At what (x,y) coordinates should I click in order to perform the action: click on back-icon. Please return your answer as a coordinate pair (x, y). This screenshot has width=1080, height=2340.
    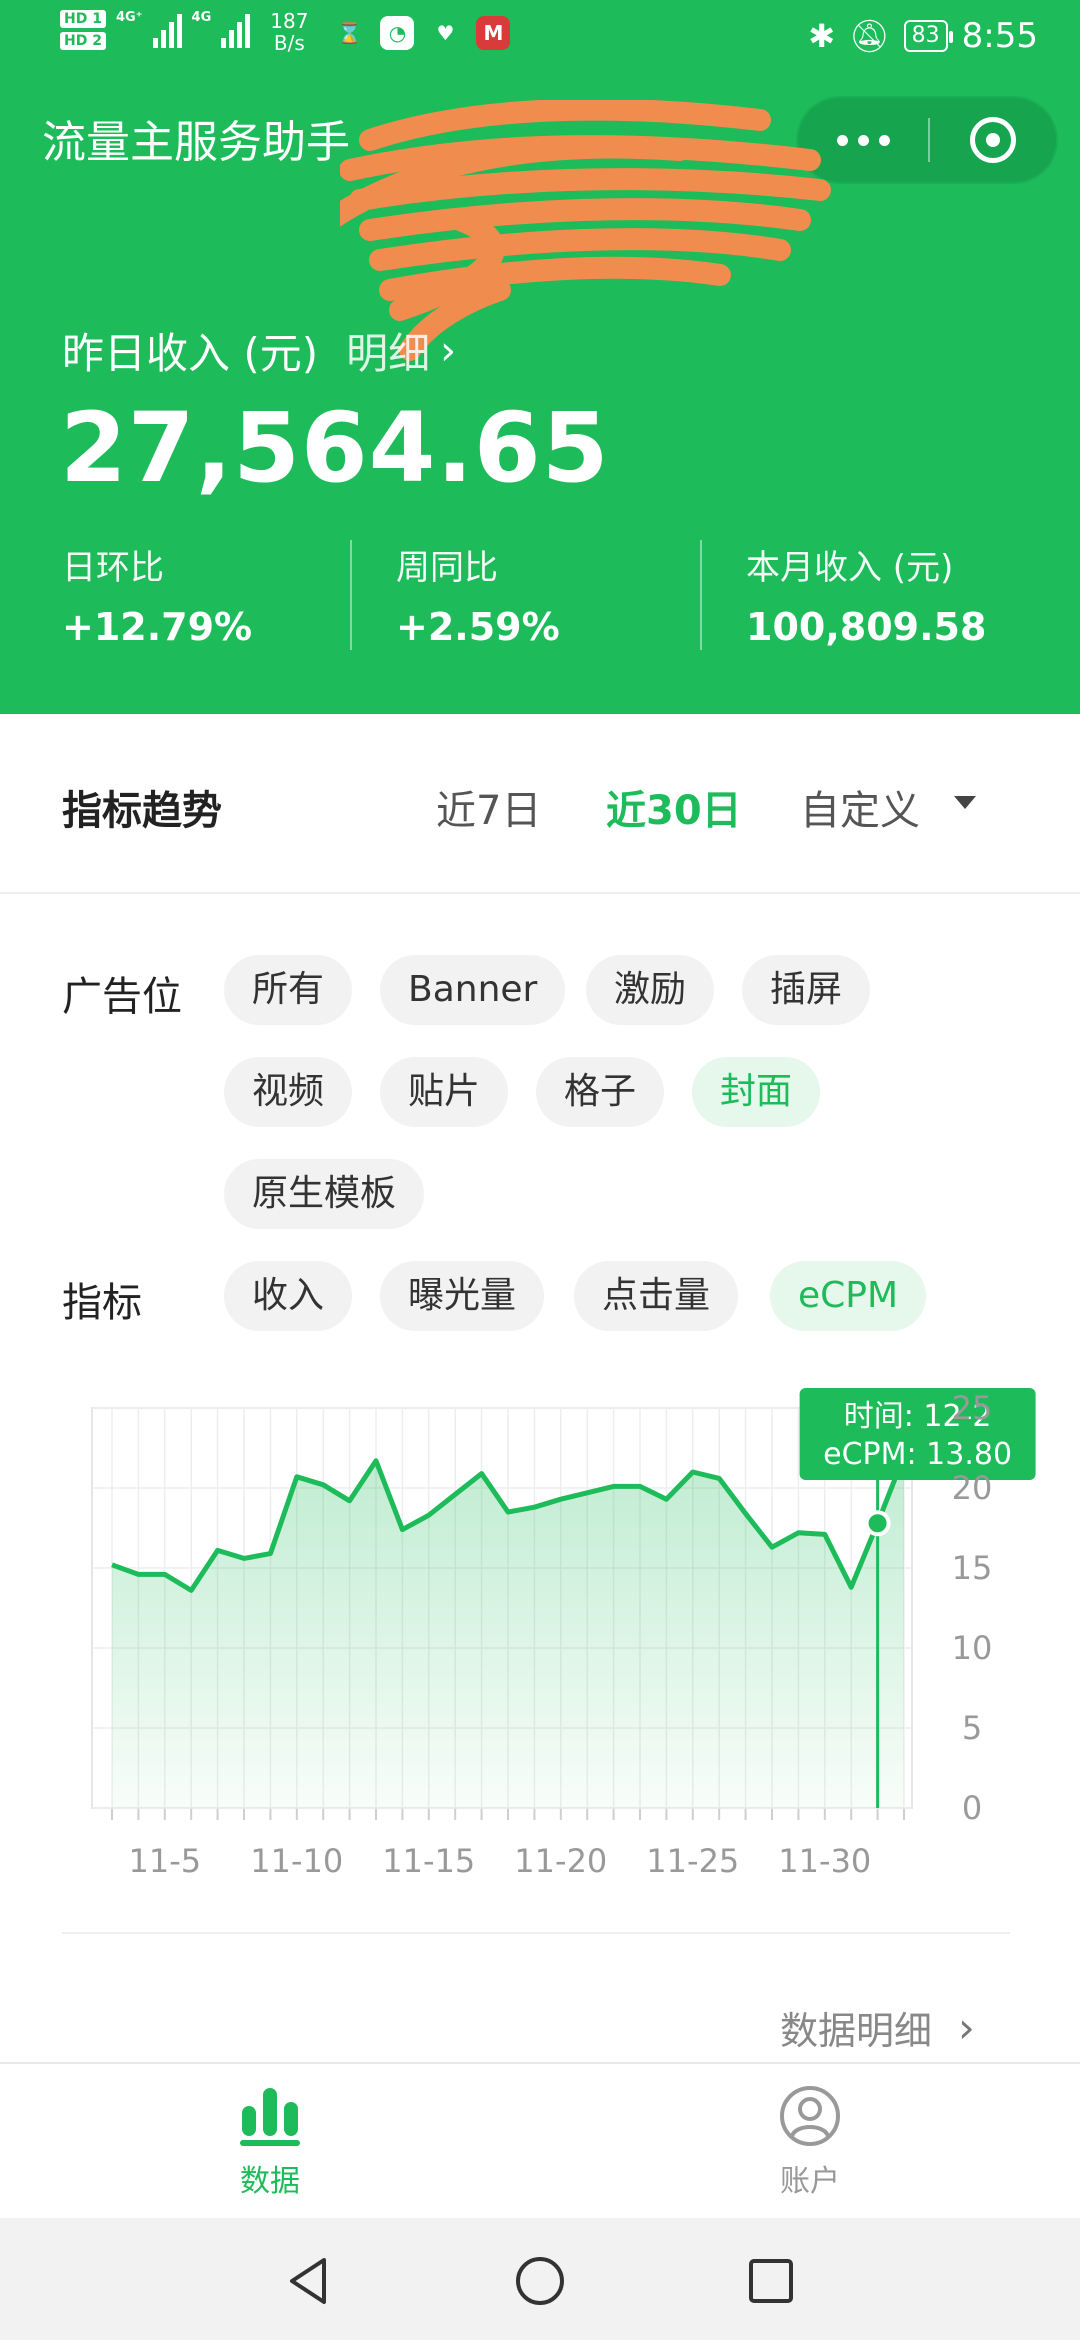
    Looking at the image, I should click on (309, 2281).